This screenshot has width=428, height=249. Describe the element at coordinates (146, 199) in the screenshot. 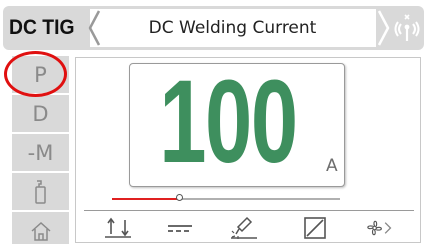

I see `slider-fill` at that location.